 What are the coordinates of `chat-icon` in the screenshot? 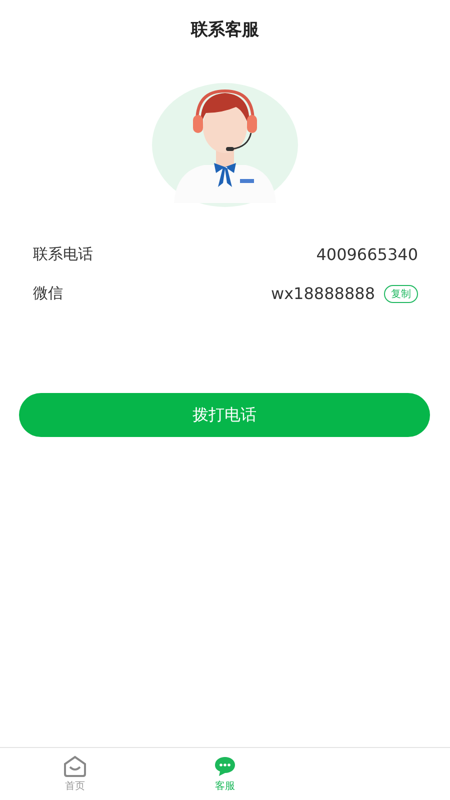 It's located at (225, 766).